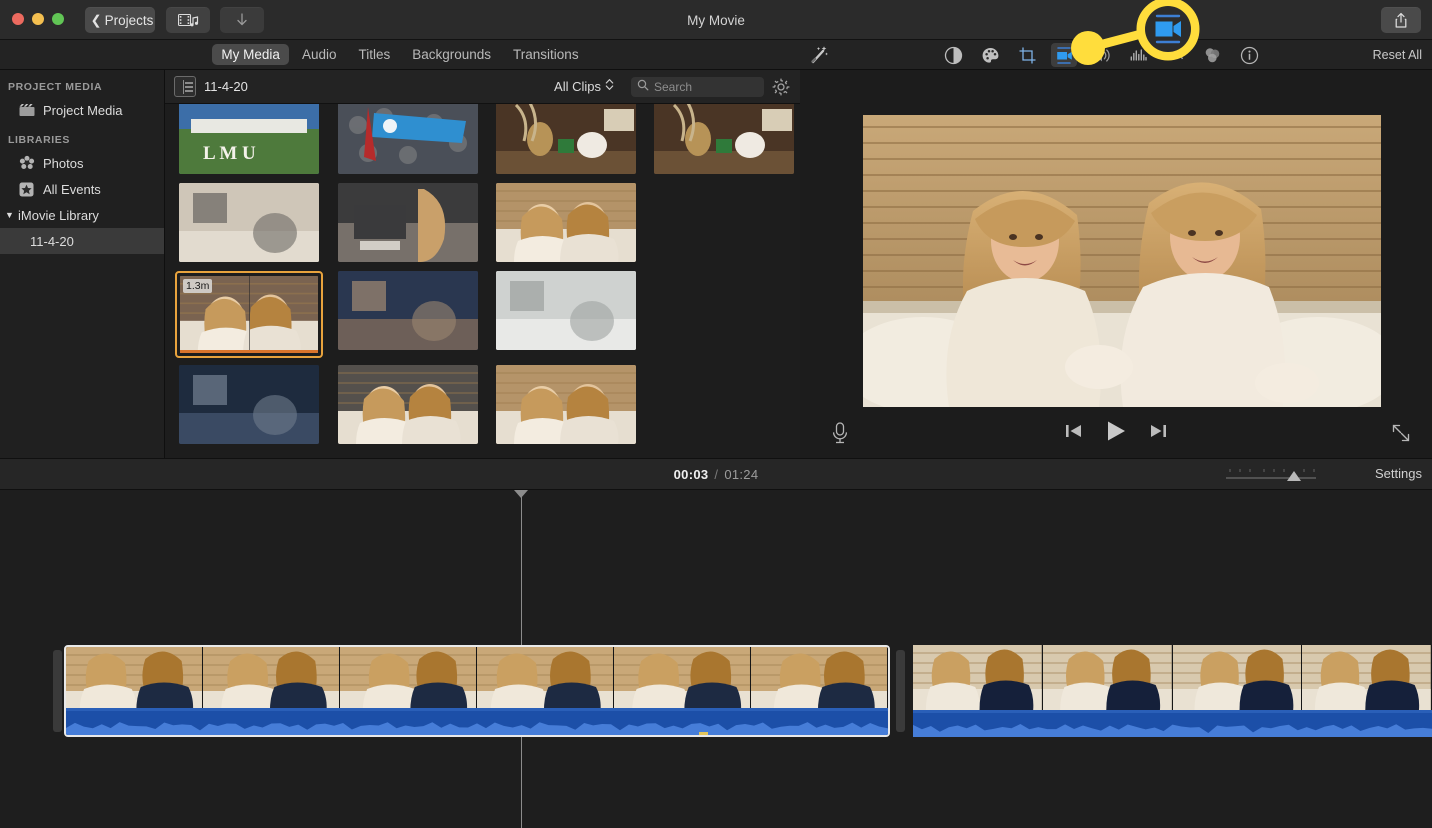 This screenshot has width=1432, height=828. Describe the element at coordinates (82, 110) in the screenshot. I see `sidebar-item-project-media: Project Media` at that location.